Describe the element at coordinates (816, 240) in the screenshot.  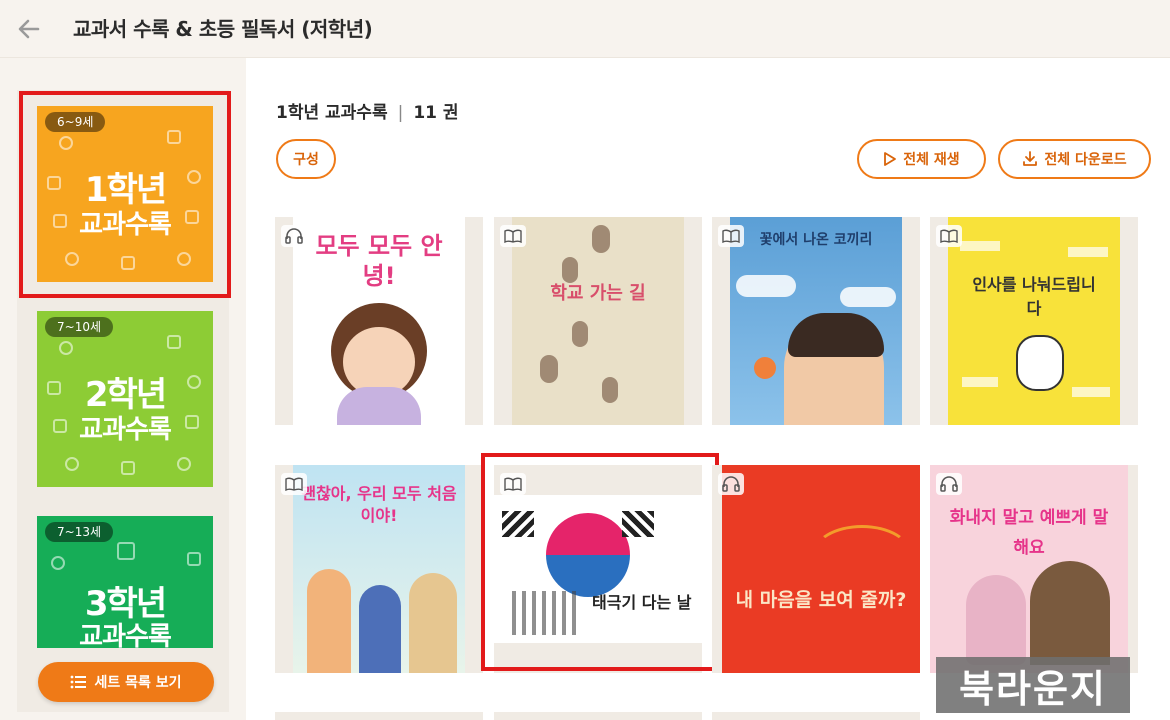
I see `book-title: 꽃에서 나온 코끼리` at that location.